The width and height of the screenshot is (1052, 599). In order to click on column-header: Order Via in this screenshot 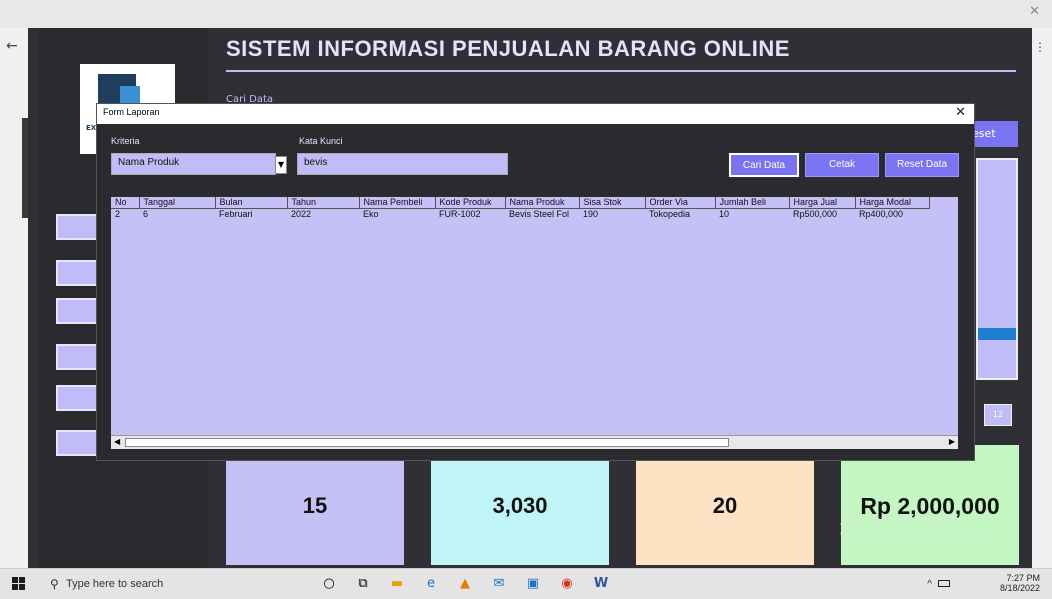, I will do `click(680, 203)`.